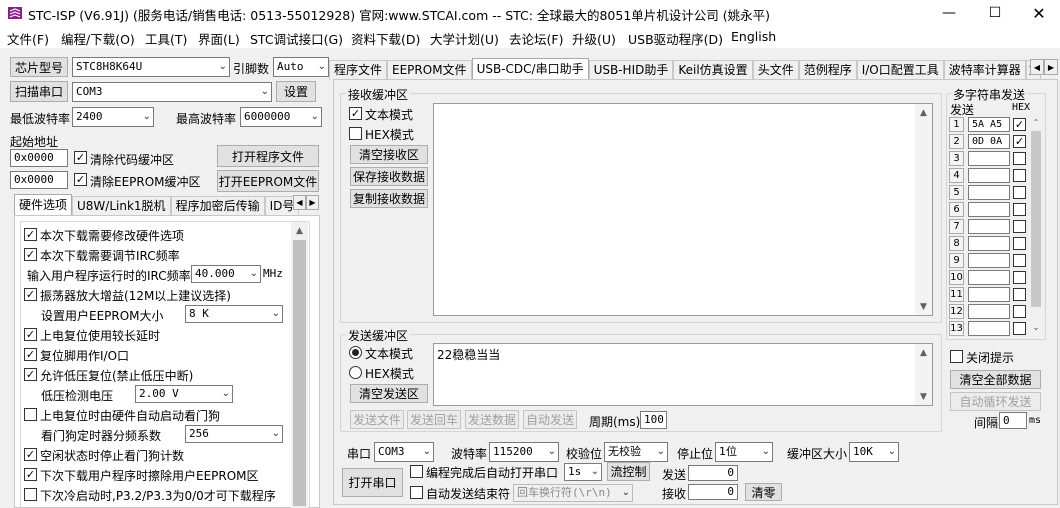  Describe the element at coordinates (30, 334) in the screenshot. I see `opt-long-delay-checkbox: ✓` at that location.